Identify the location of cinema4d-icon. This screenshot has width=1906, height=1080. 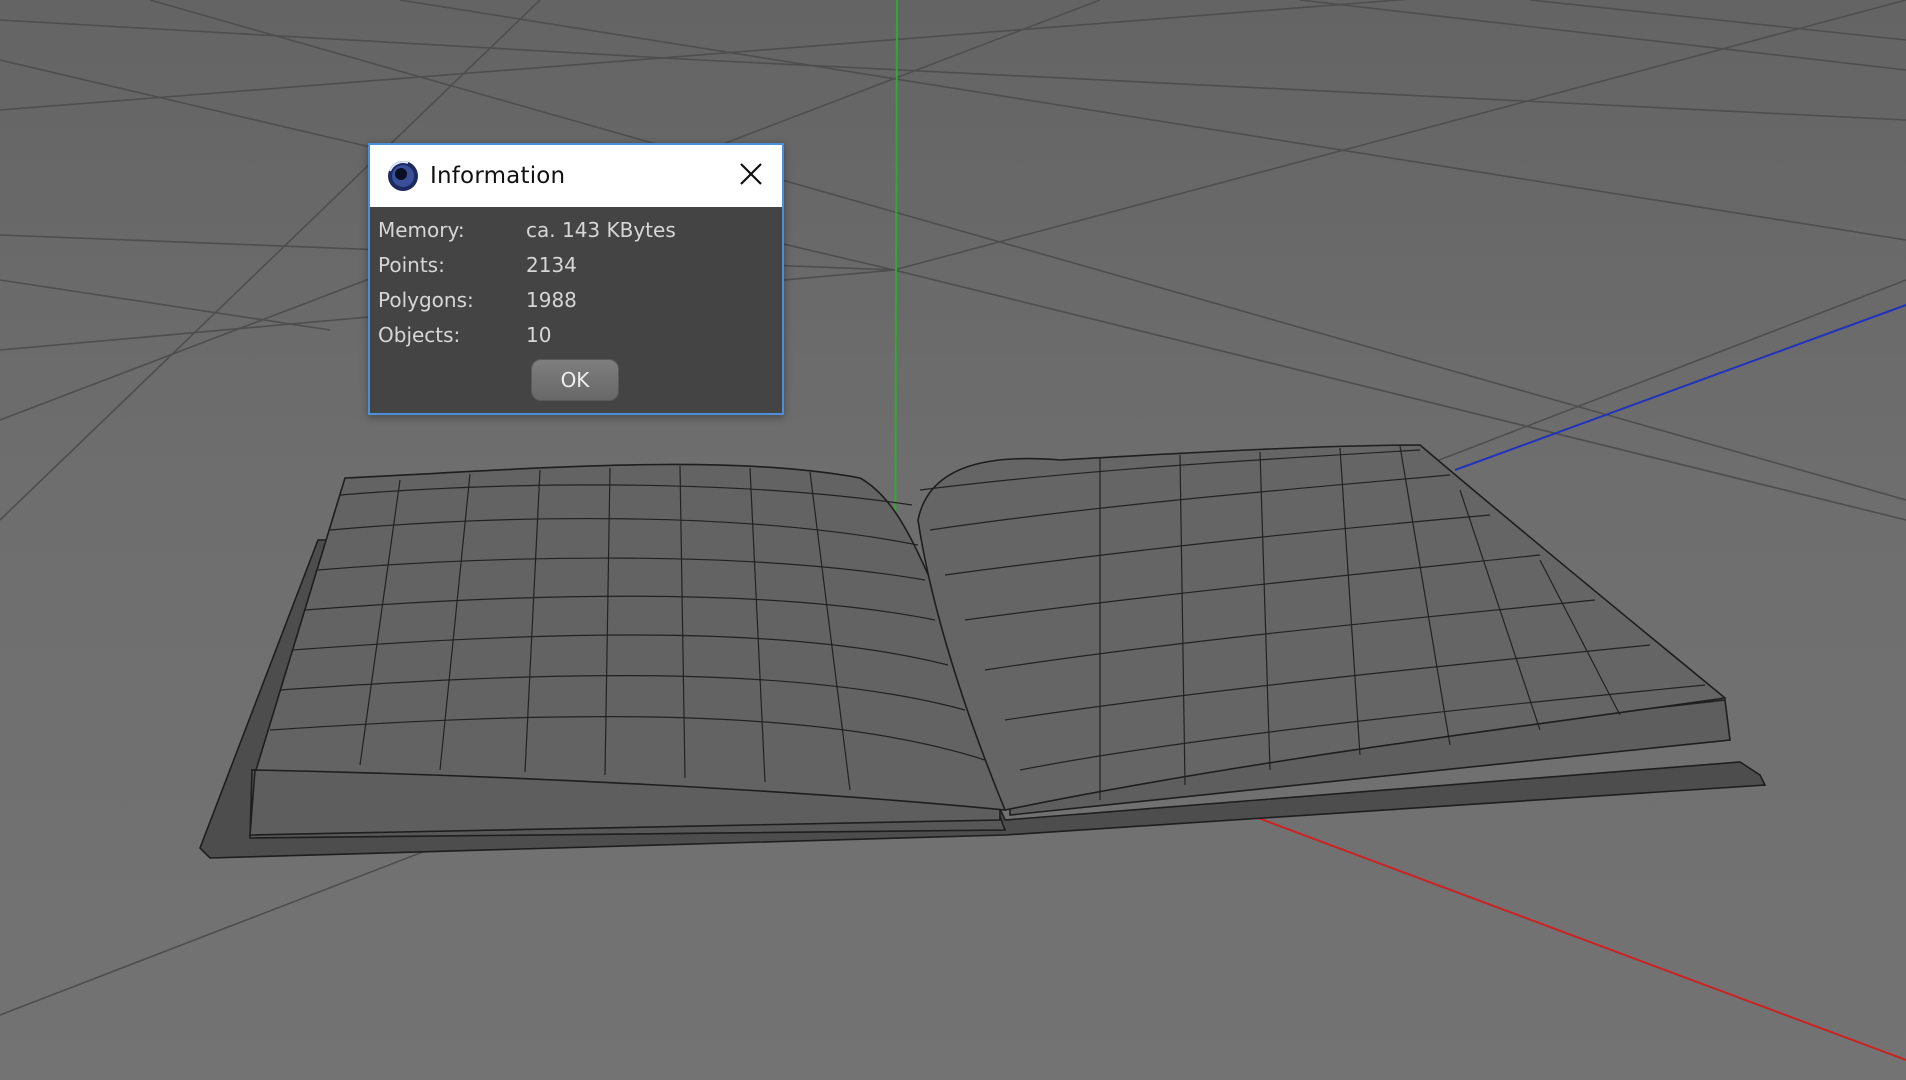
(403, 176).